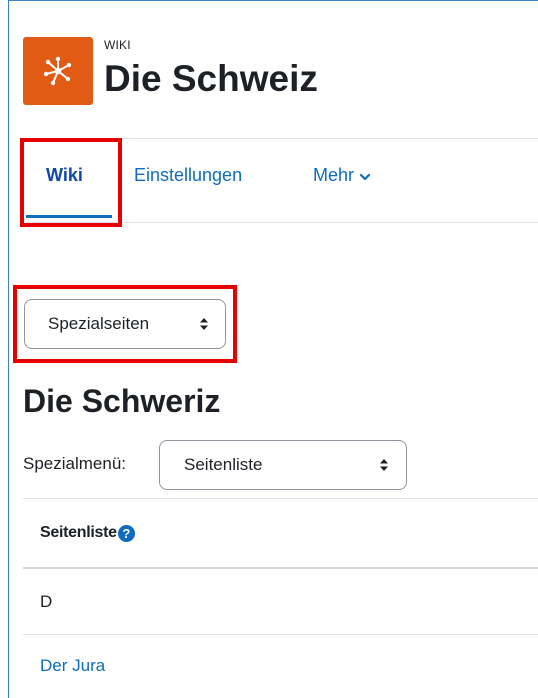 Image resolution: width=538 pixels, height=698 pixels. Describe the element at coordinates (188, 175) in the screenshot. I see `tab-einstellungen: Einstellungen` at that location.